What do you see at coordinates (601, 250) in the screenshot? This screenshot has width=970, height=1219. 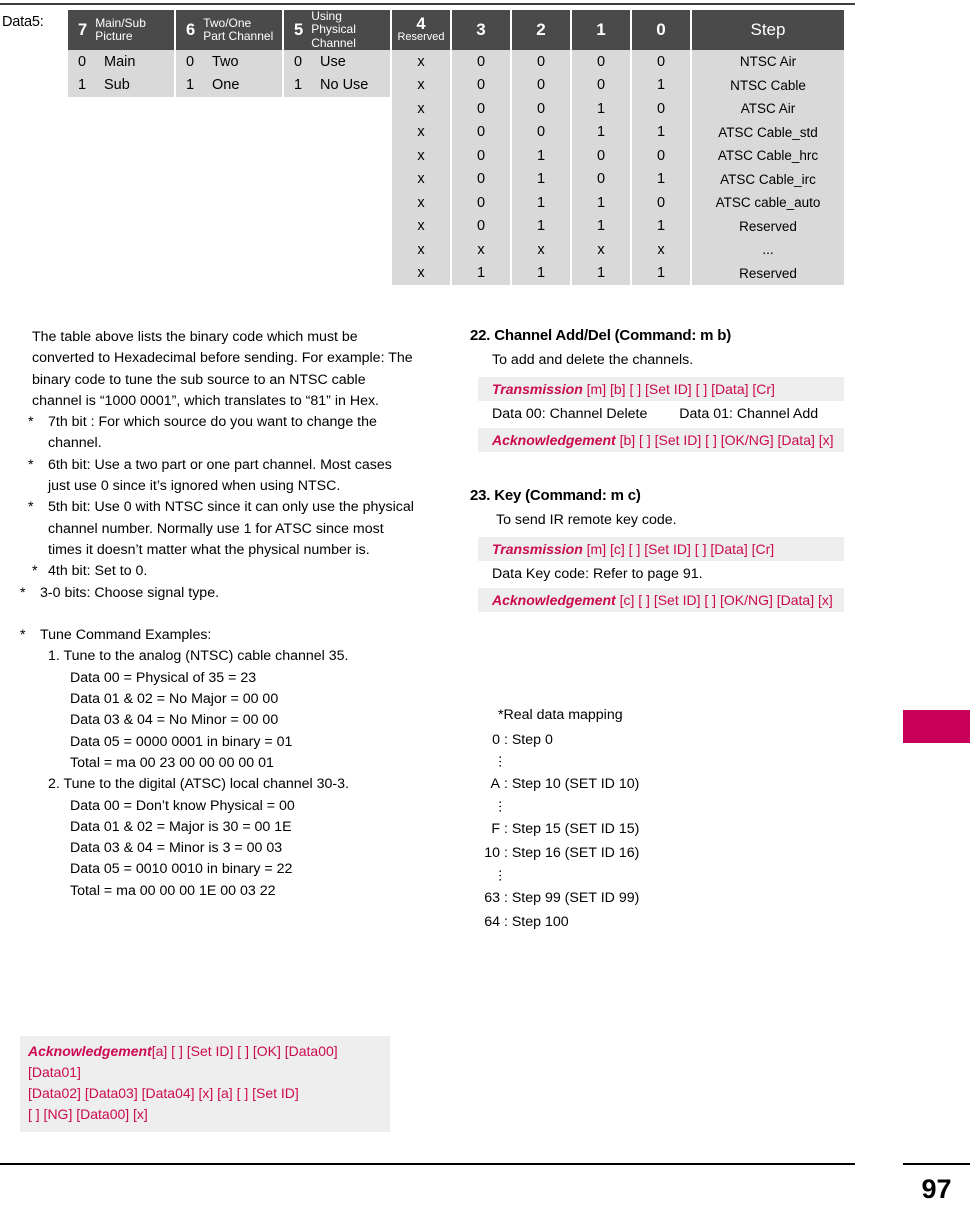 I see `cell-bit1: x` at bounding box center [601, 250].